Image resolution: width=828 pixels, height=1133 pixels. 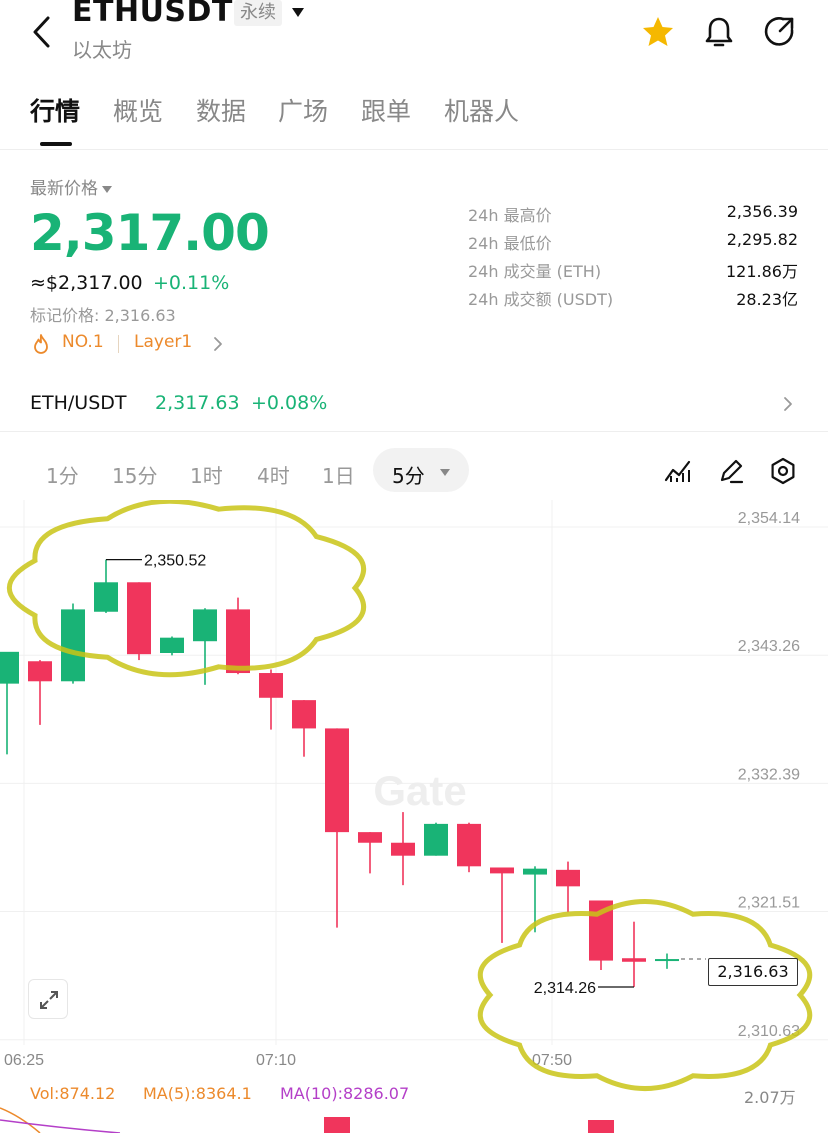 What do you see at coordinates (731, 471) in the screenshot?
I see `draw-icon` at bounding box center [731, 471].